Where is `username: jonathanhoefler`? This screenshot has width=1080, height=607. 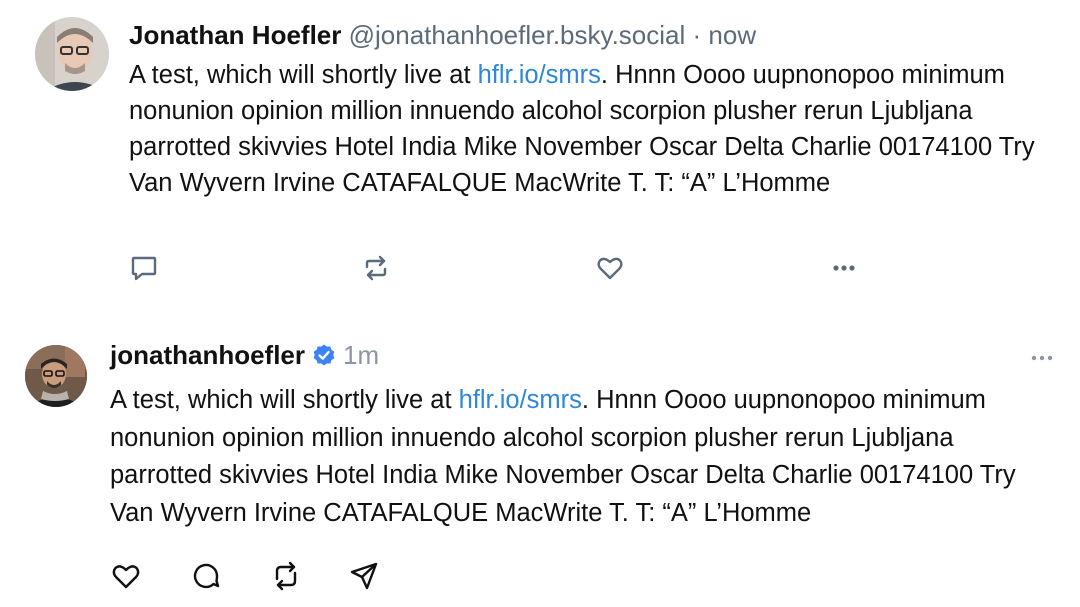 username: jonathanhoefler is located at coordinates (207, 355).